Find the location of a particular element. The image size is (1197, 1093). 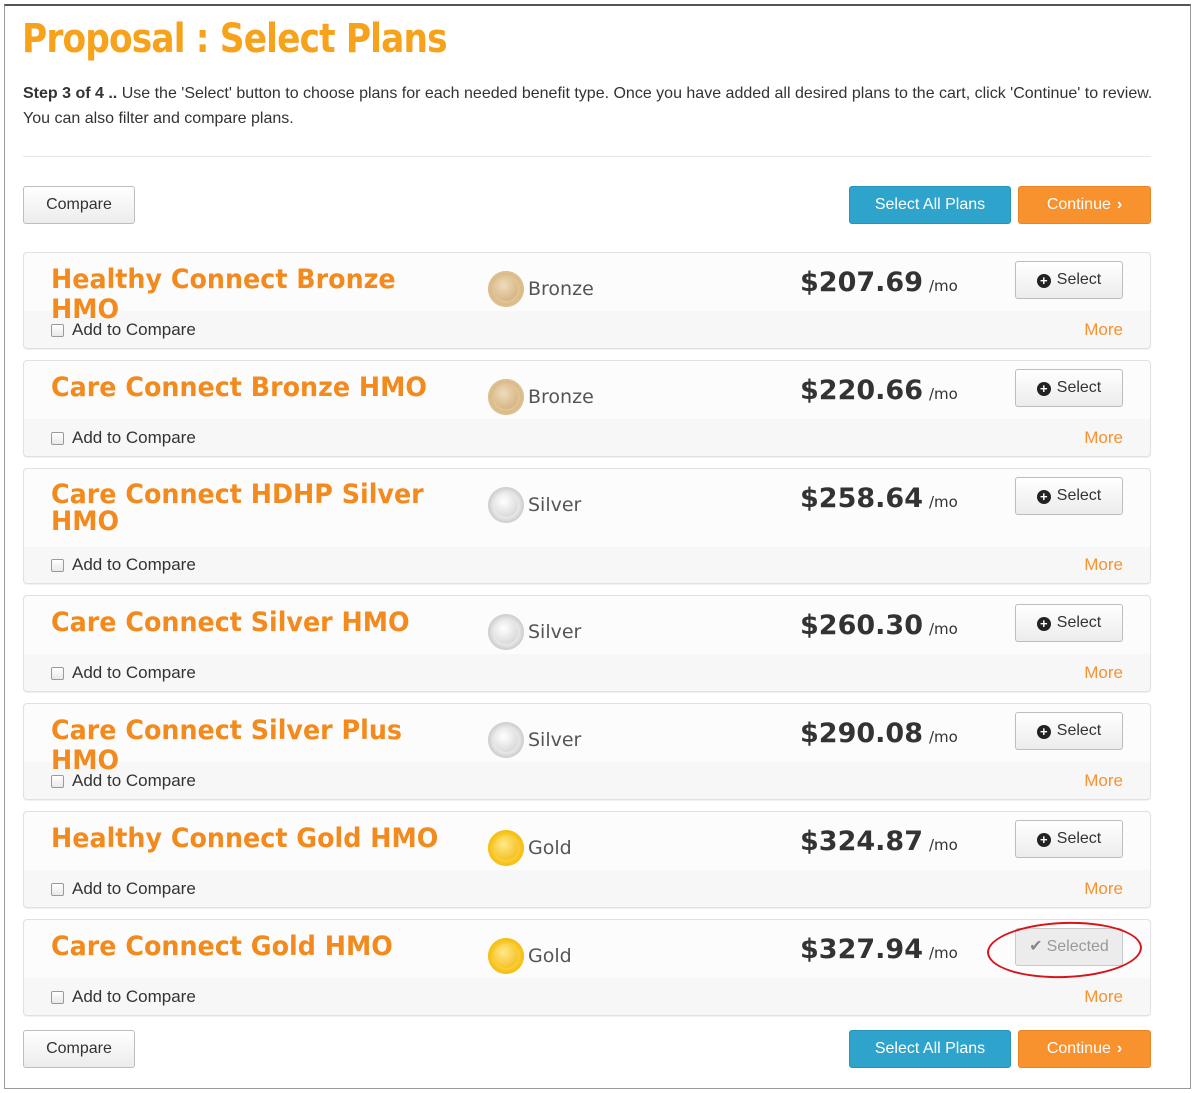

continue-button: Continue › is located at coordinates (1084, 205).